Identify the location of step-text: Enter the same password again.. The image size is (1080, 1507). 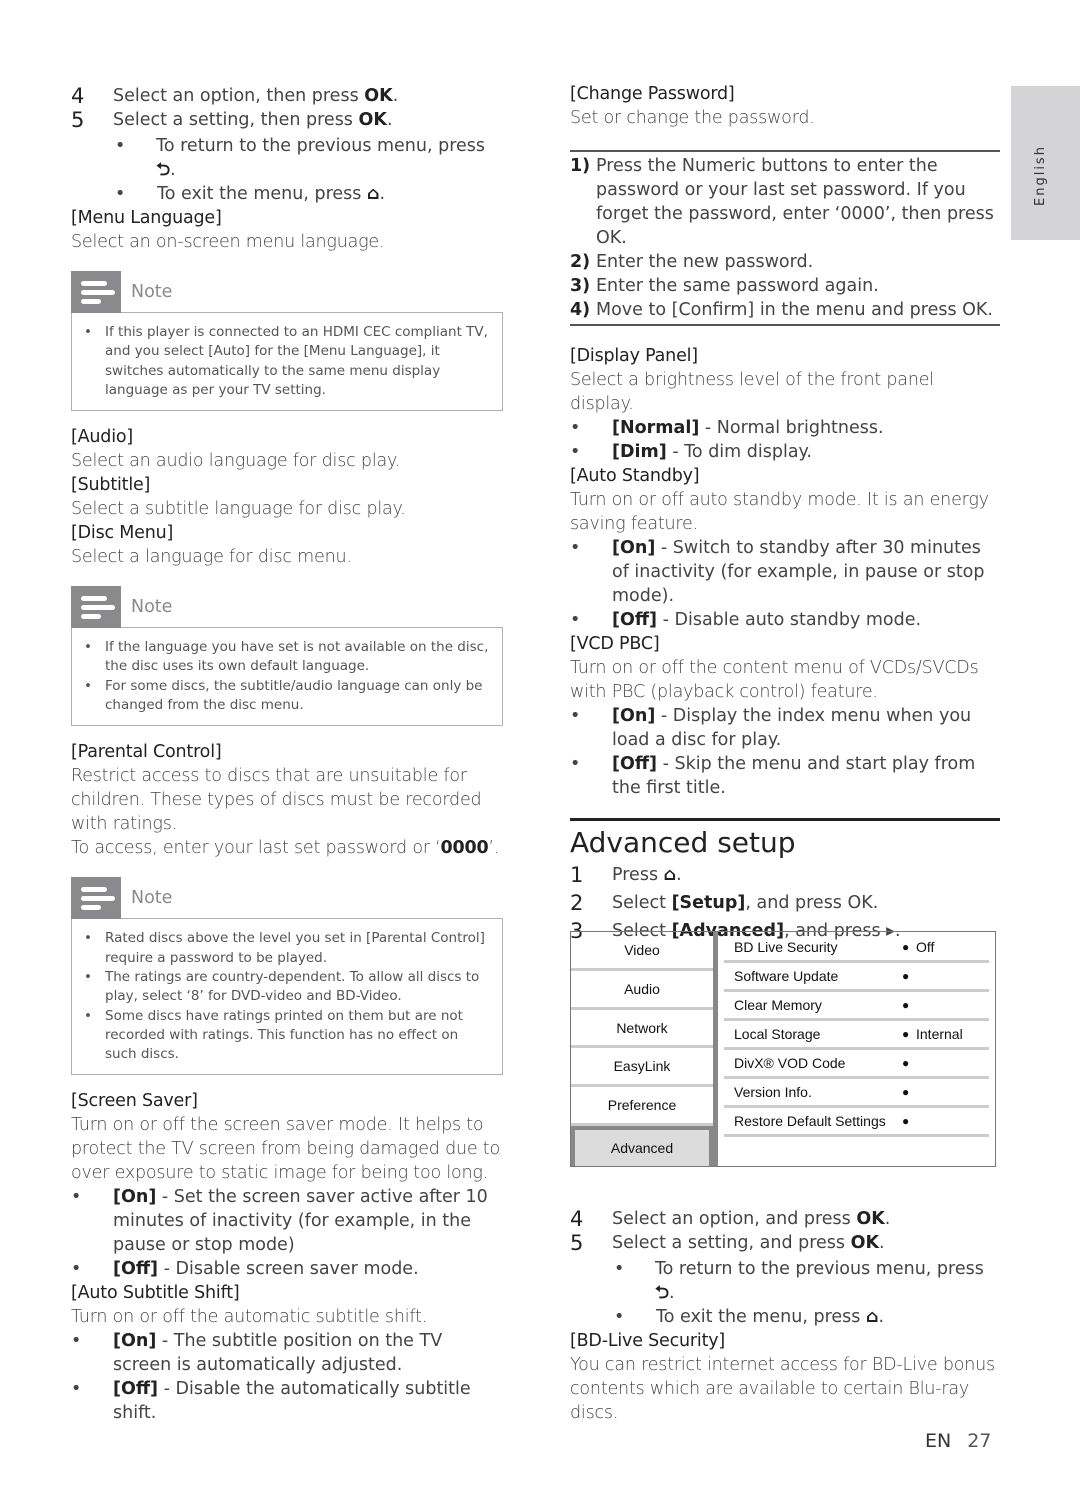
(737, 286).